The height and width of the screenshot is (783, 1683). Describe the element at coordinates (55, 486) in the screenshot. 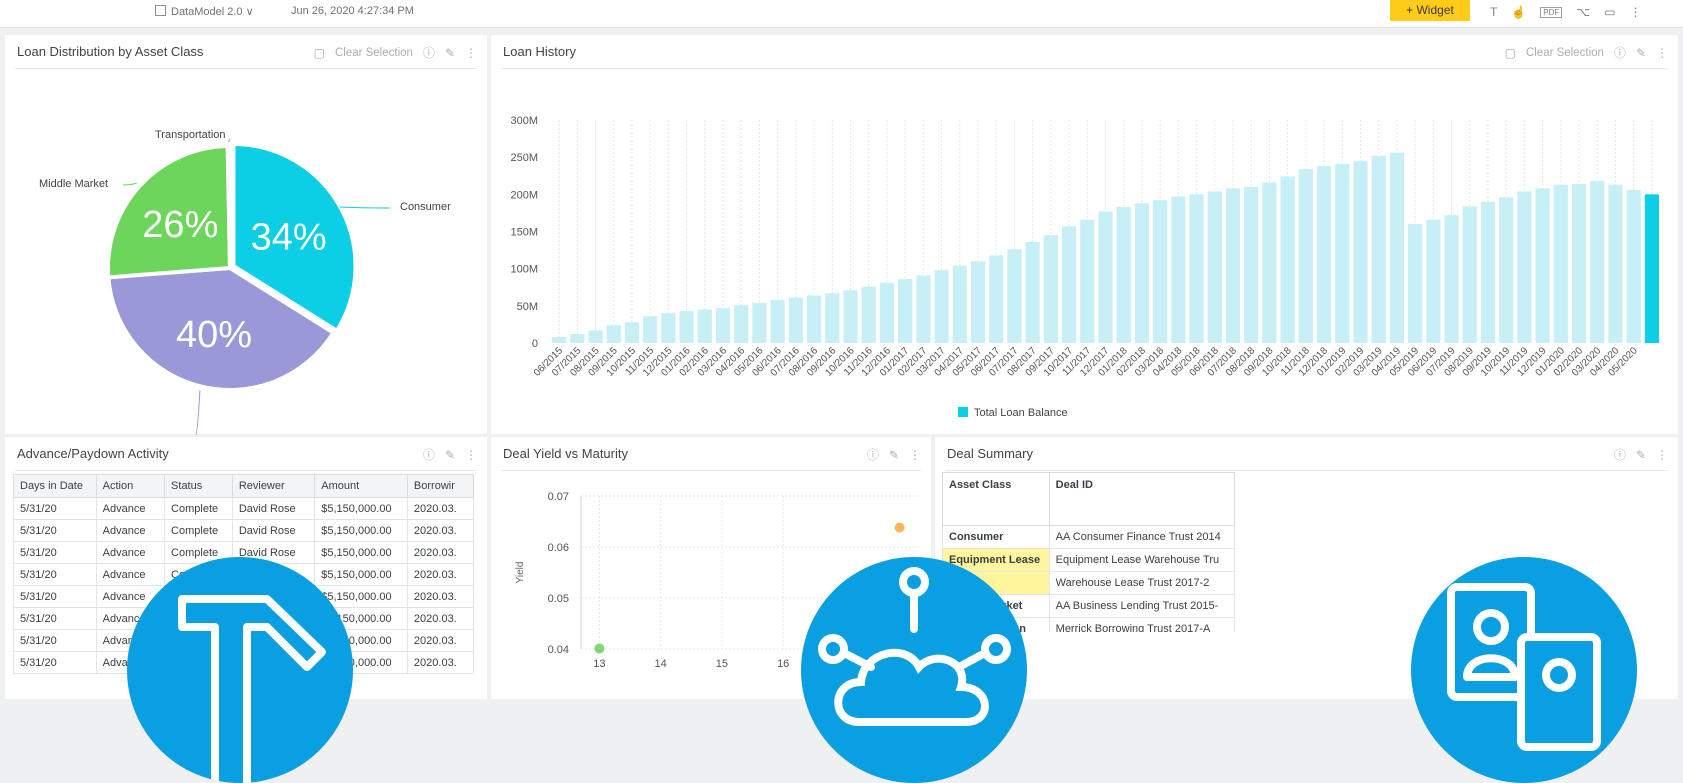

I see `column-header: Days in Date` at that location.